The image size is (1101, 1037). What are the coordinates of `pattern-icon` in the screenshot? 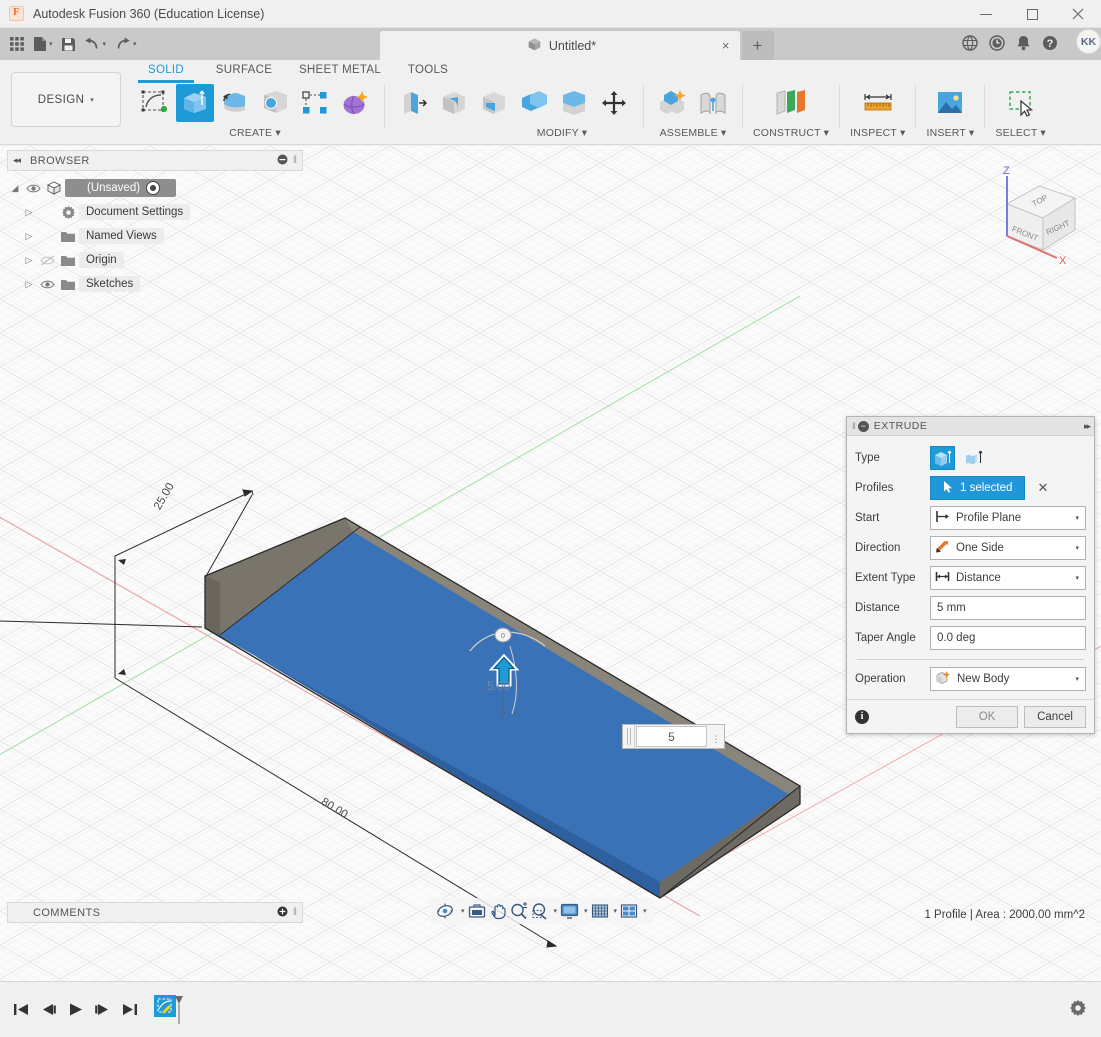 It's located at (315, 103).